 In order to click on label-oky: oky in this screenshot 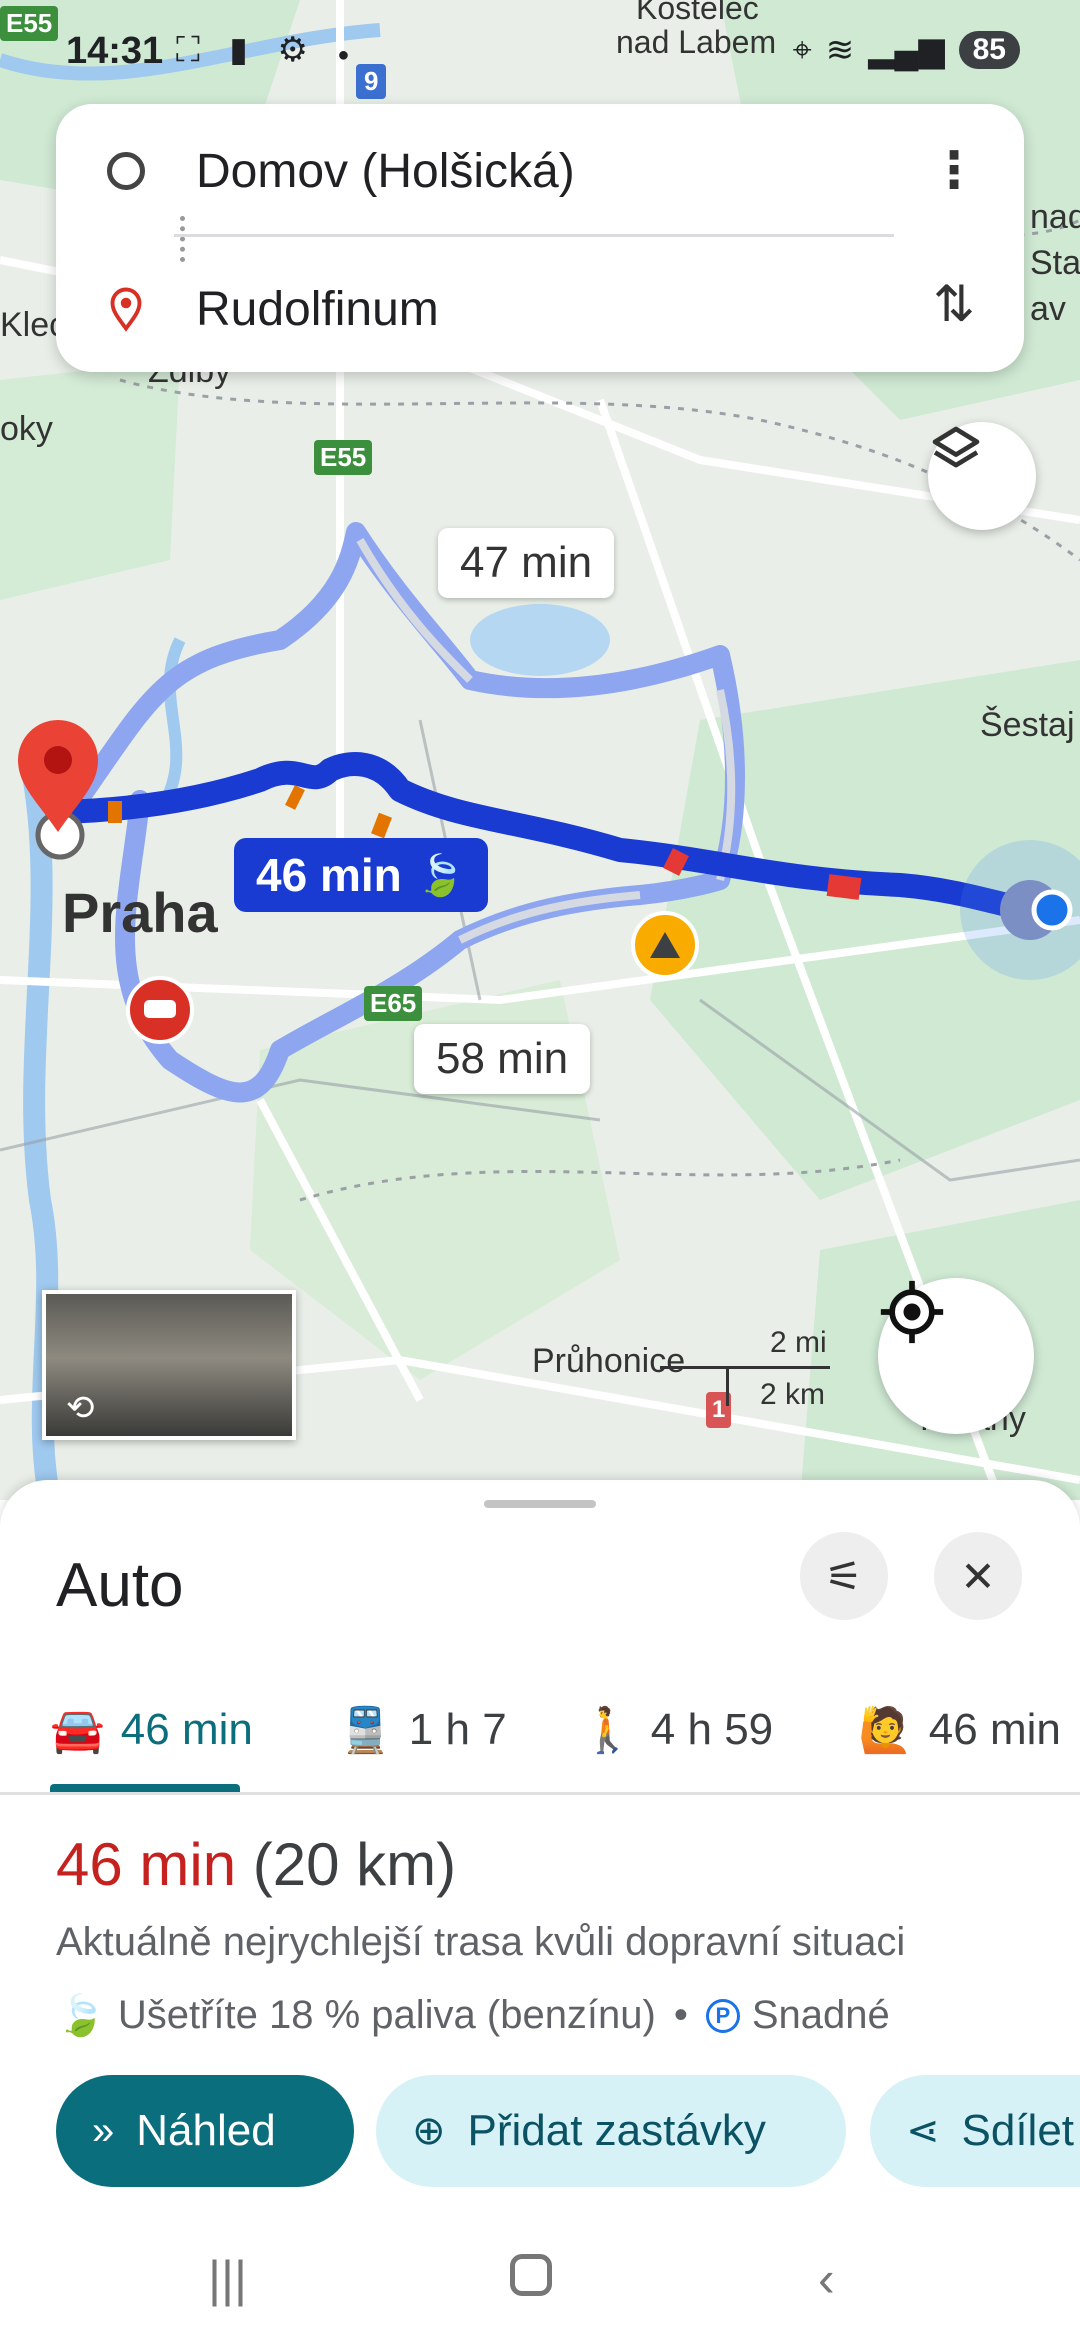, I will do `click(26, 429)`.